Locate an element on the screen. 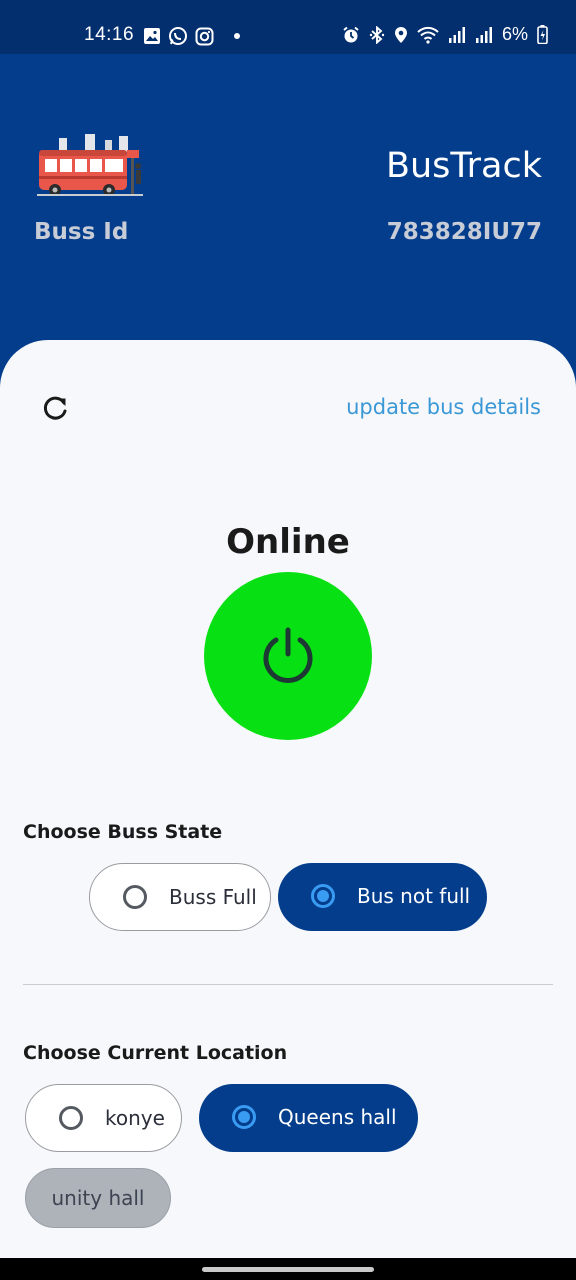  bus-id-value: 783828IU77 is located at coordinates (464, 232).